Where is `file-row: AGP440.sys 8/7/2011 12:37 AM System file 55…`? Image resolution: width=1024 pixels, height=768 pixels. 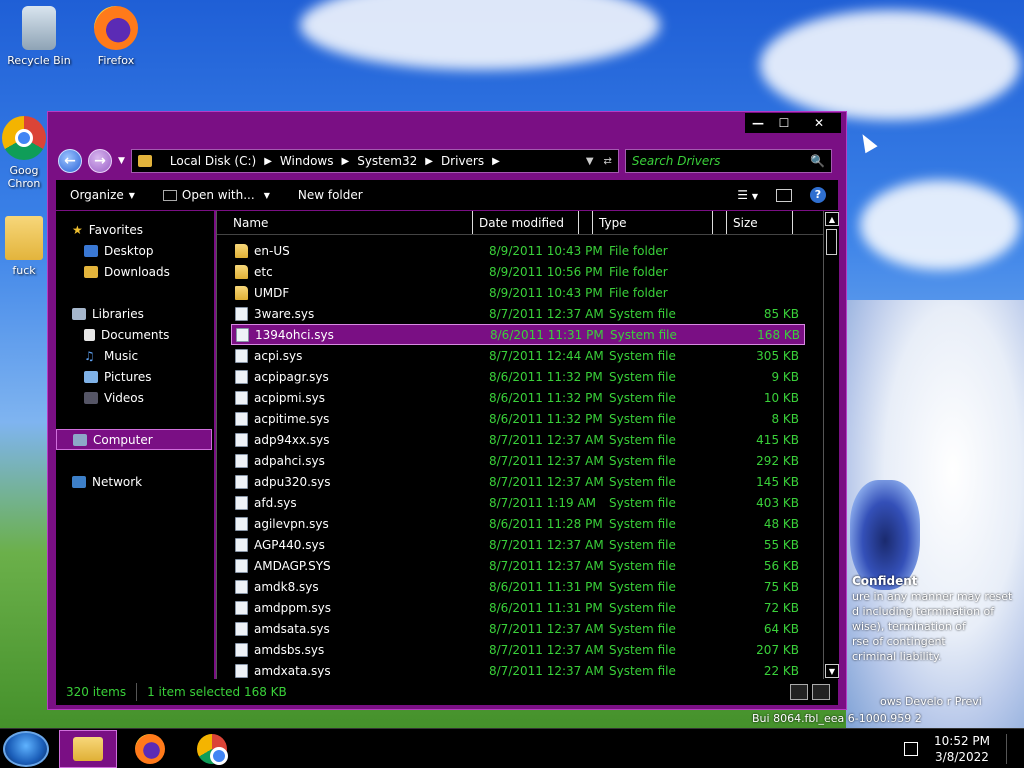 file-row: AGP440.sys 8/7/2011 12:37 AM System file 55… is located at coordinates (518, 544).